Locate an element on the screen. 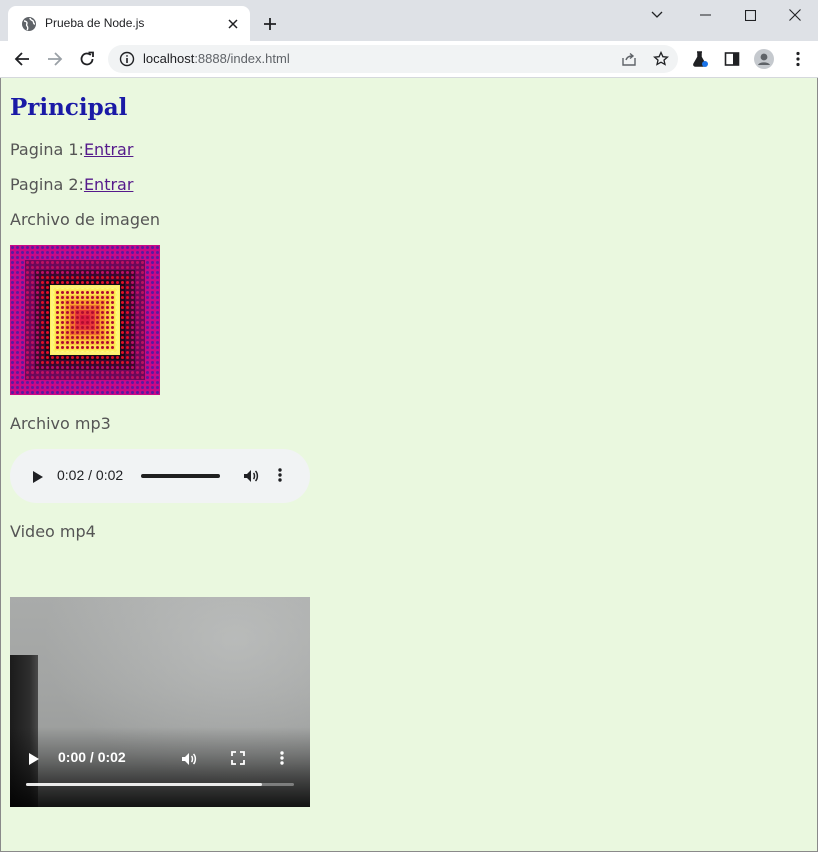  labs-flask-icon is located at coordinates (700, 59).